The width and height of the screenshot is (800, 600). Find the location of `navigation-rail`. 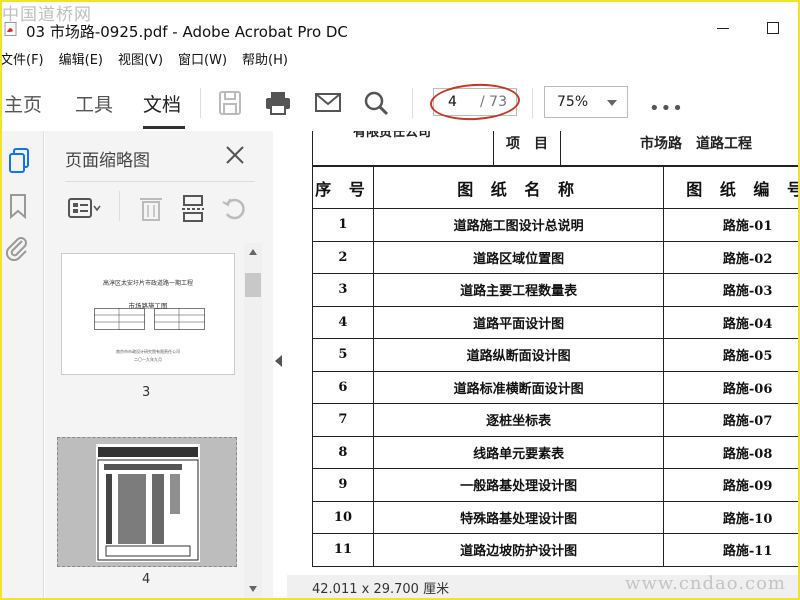

navigation-rail is located at coordinates (22, 365).